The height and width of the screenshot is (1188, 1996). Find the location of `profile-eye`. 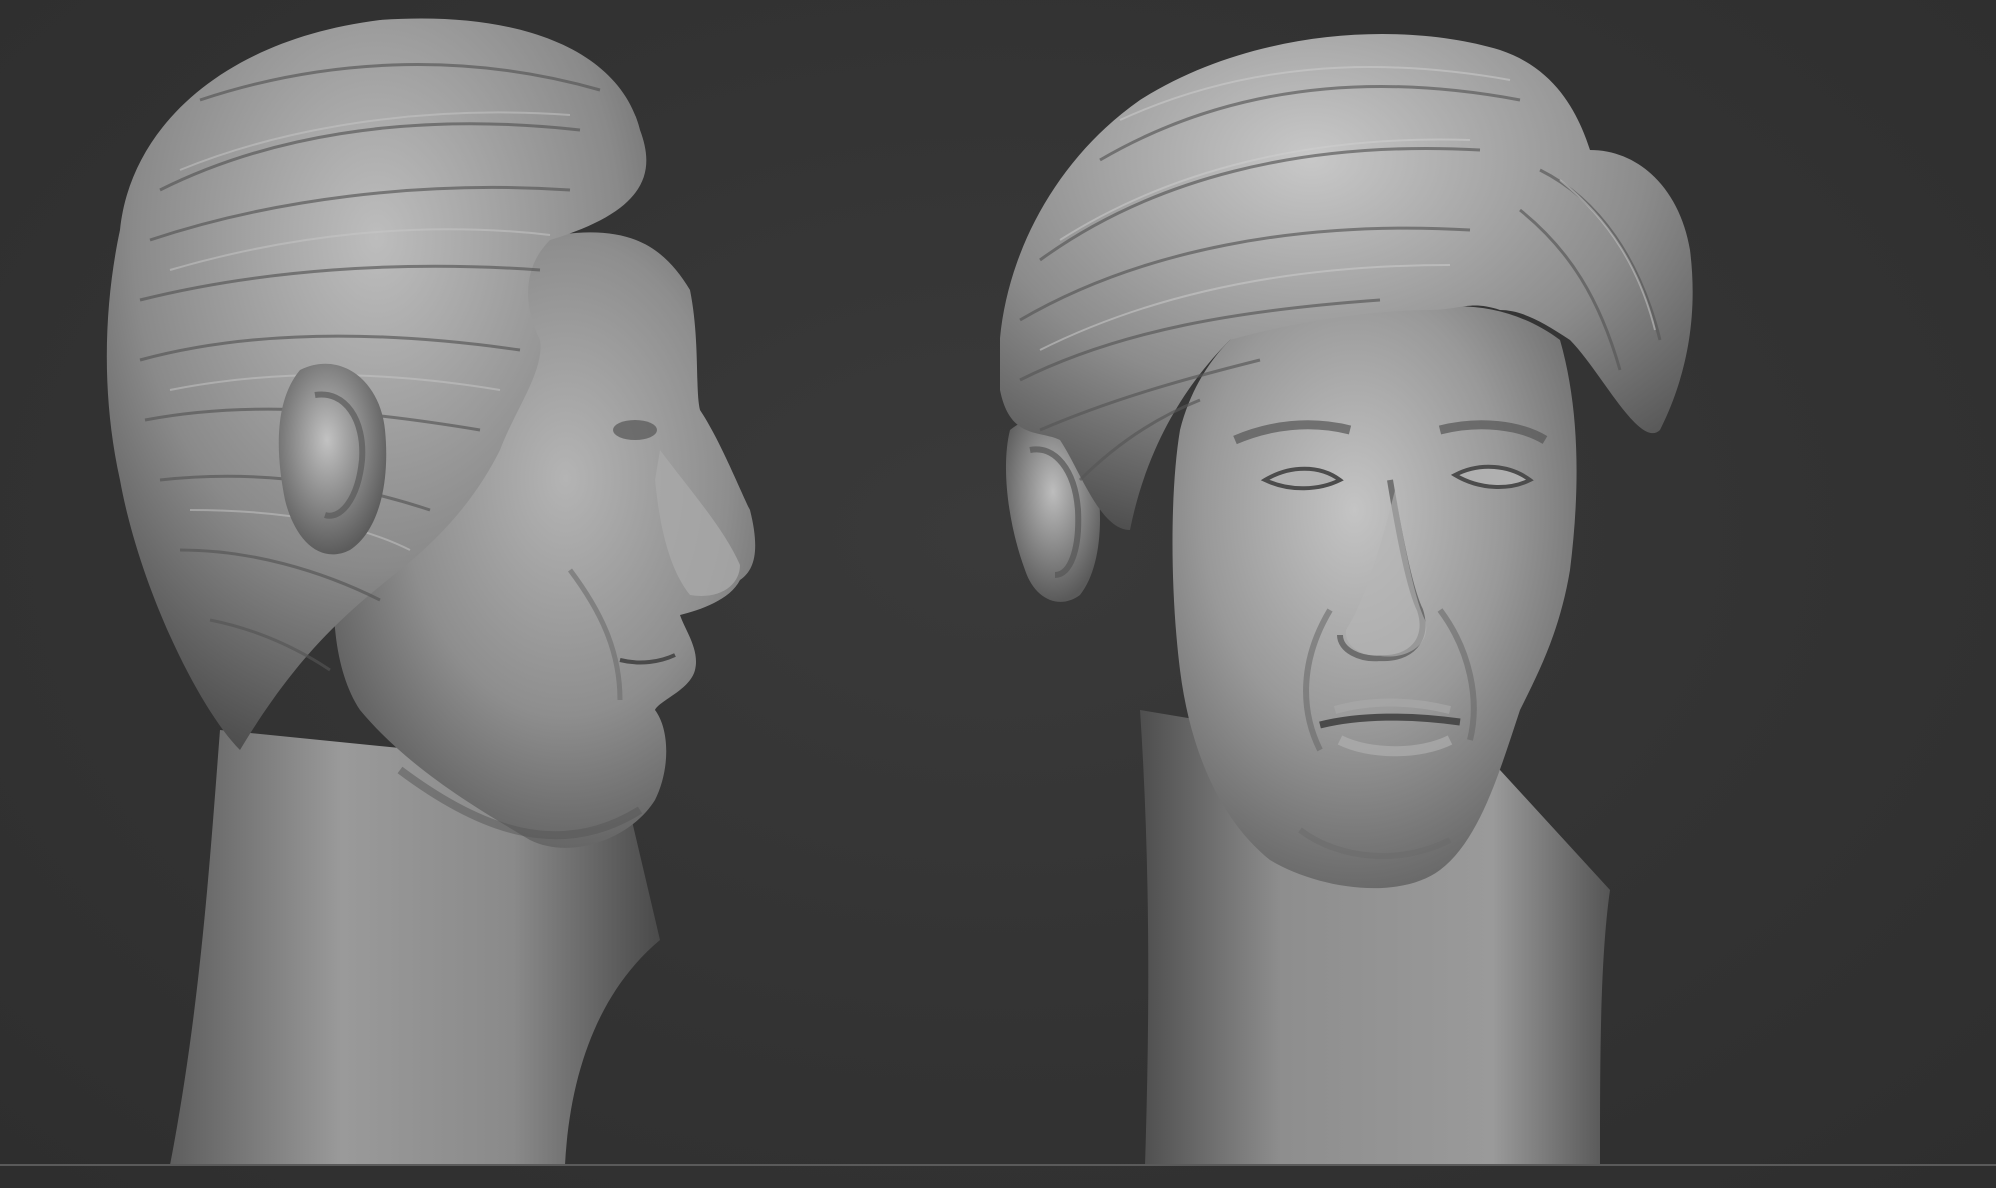

profile-eye is located at coordinates (635, 430).